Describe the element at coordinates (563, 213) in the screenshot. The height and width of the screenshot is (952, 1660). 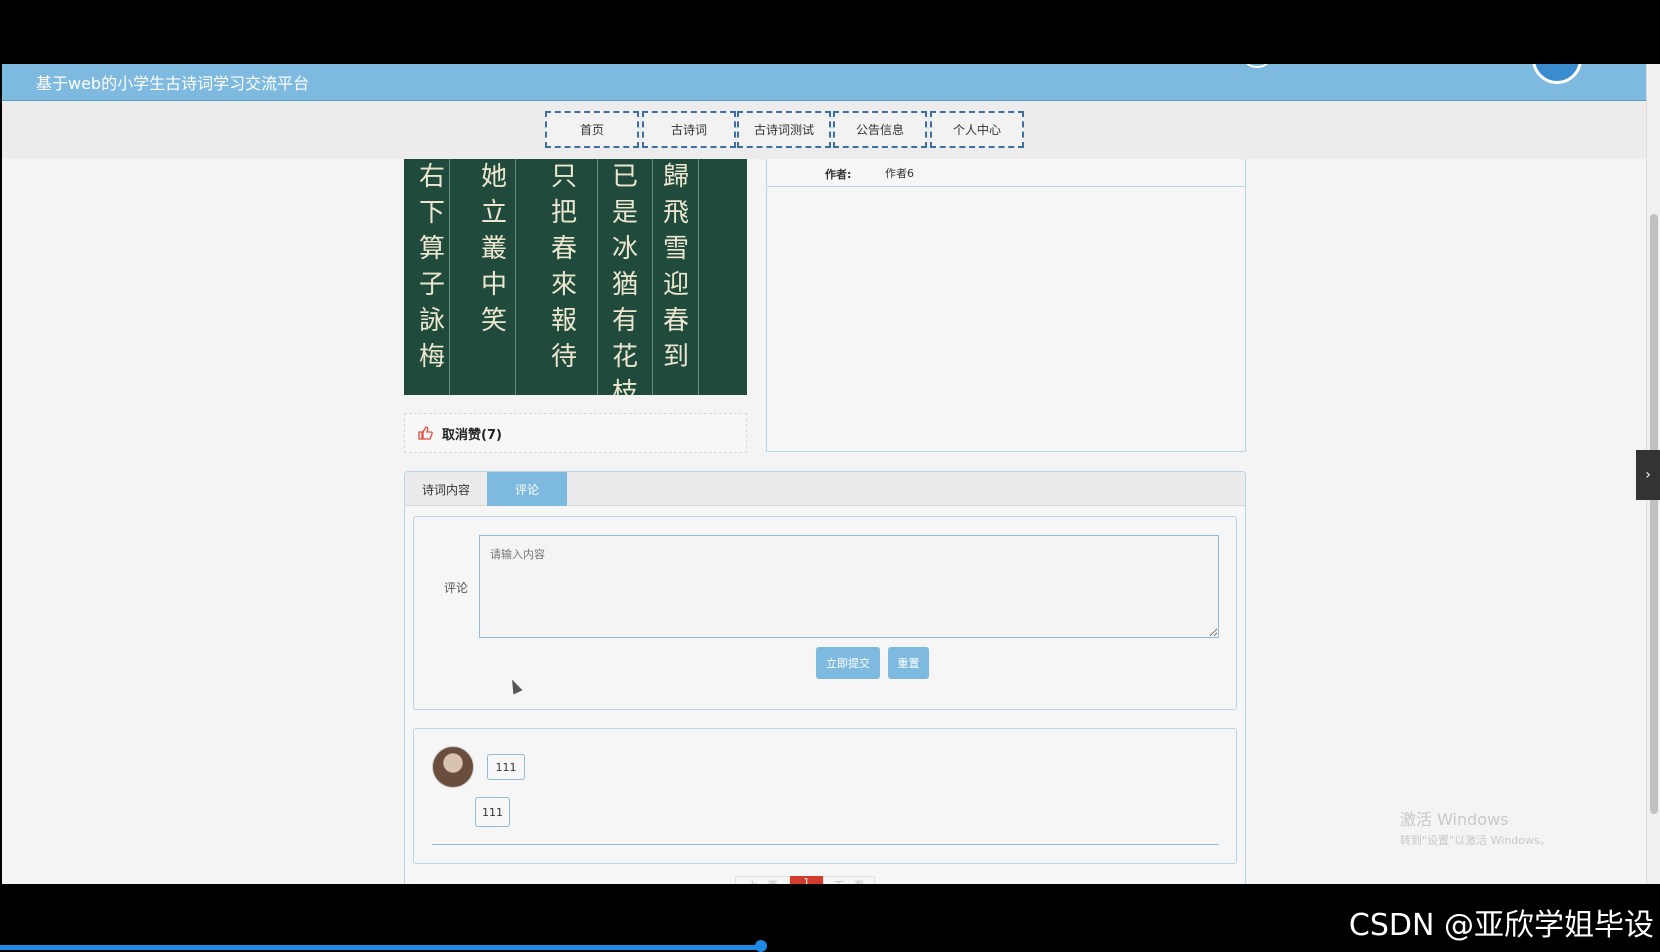
I see `glyph: 把` at that location.